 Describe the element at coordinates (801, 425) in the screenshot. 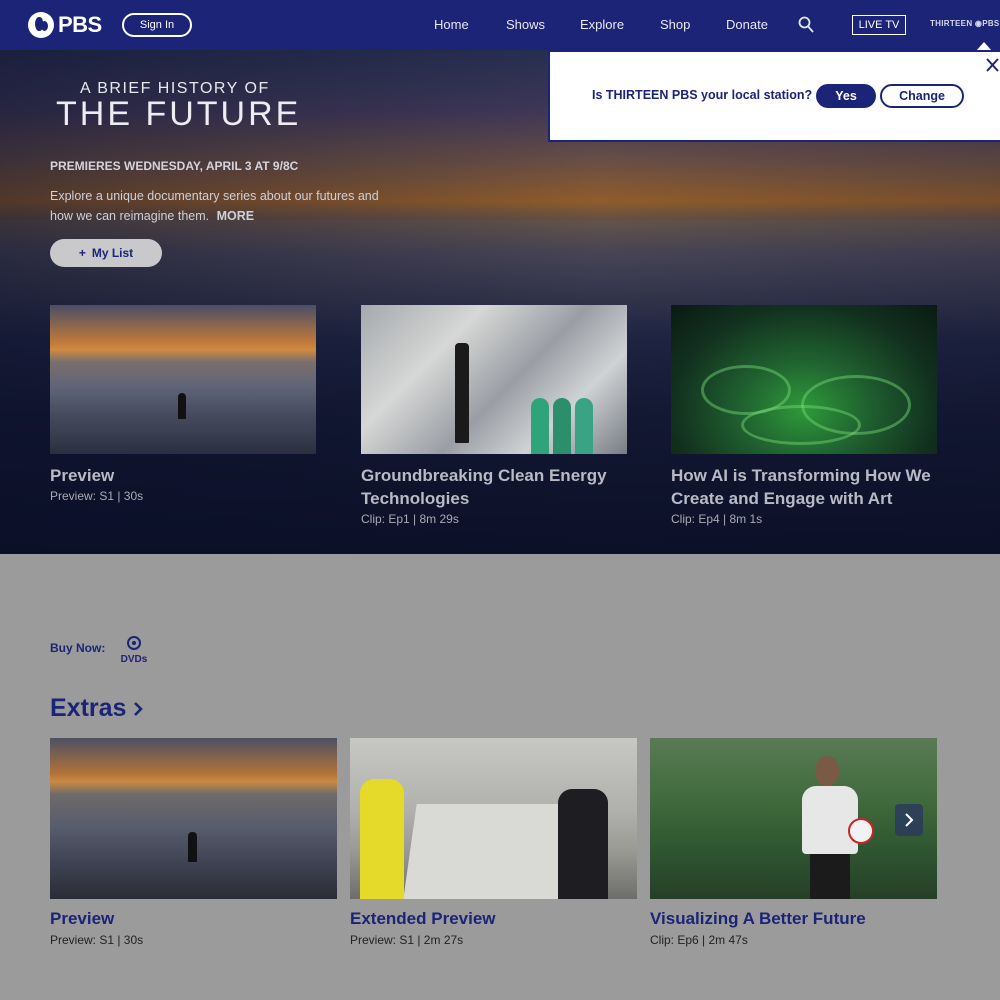

I see `art-swirl` at that location.